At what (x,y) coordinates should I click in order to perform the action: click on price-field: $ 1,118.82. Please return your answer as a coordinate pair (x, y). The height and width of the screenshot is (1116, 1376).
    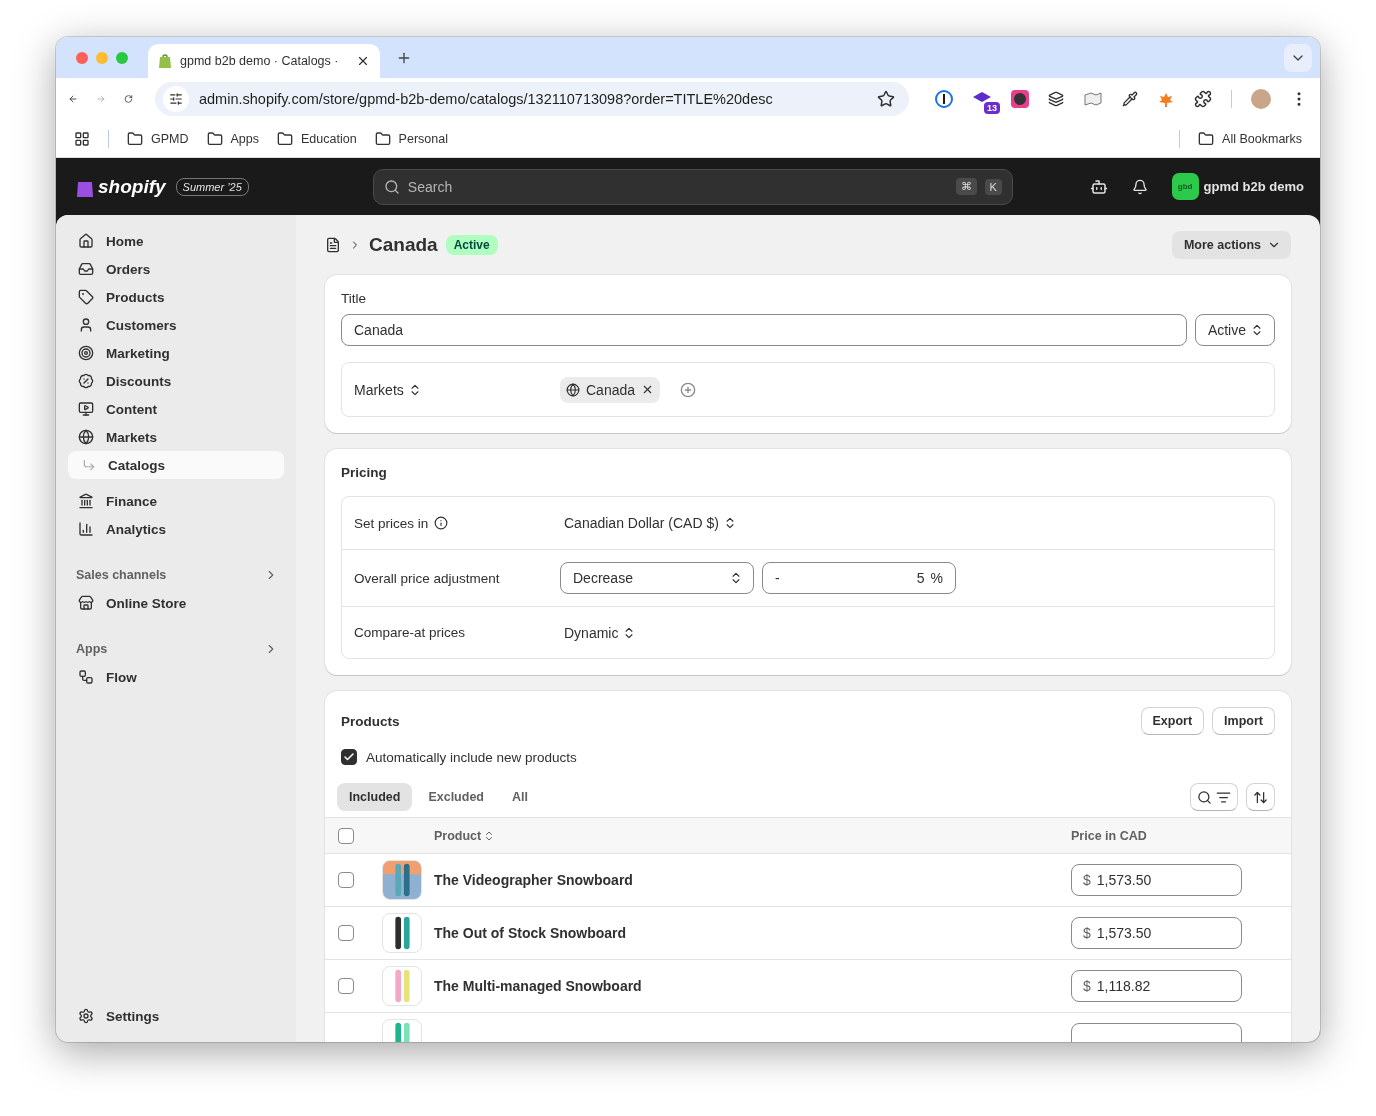
    Looking at the image, I should click on (1156, 986).